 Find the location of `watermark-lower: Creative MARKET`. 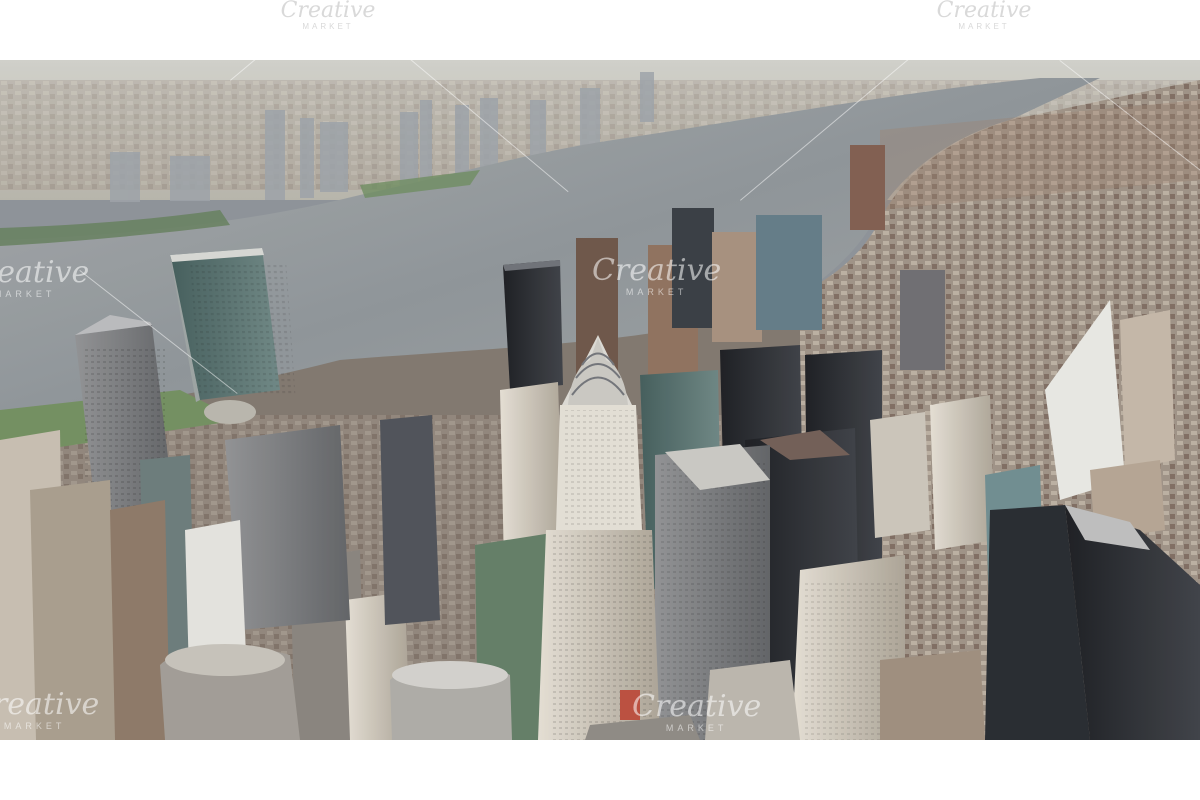

watermark-lower: Creative MARKET is located at coordinates (696, 712).